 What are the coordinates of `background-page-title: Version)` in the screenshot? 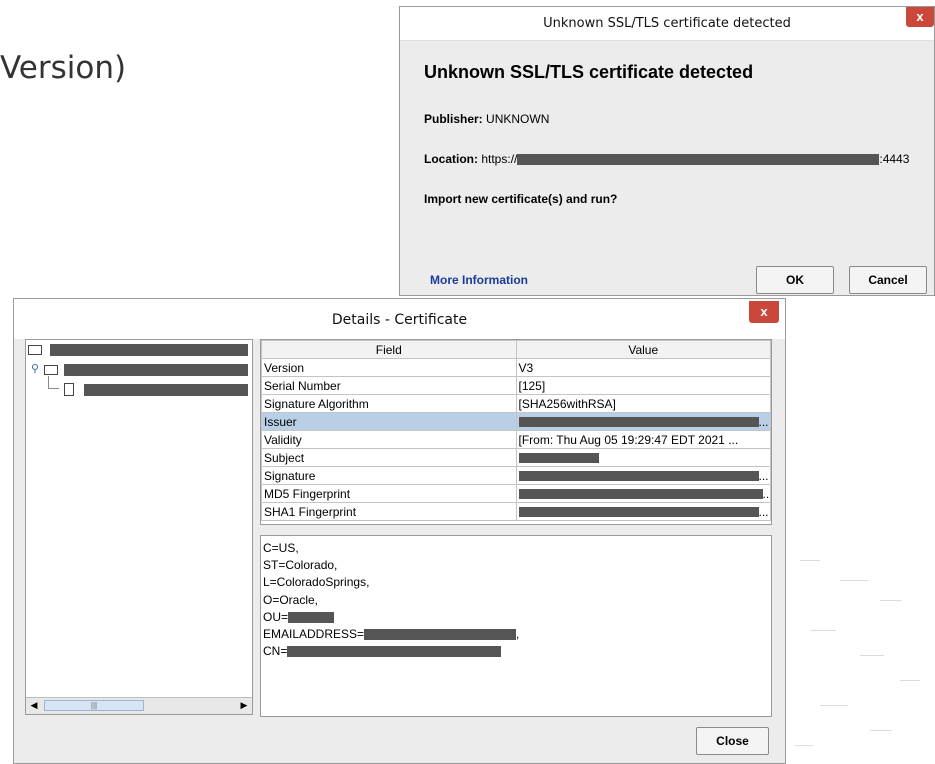 It's located at (63, 68).